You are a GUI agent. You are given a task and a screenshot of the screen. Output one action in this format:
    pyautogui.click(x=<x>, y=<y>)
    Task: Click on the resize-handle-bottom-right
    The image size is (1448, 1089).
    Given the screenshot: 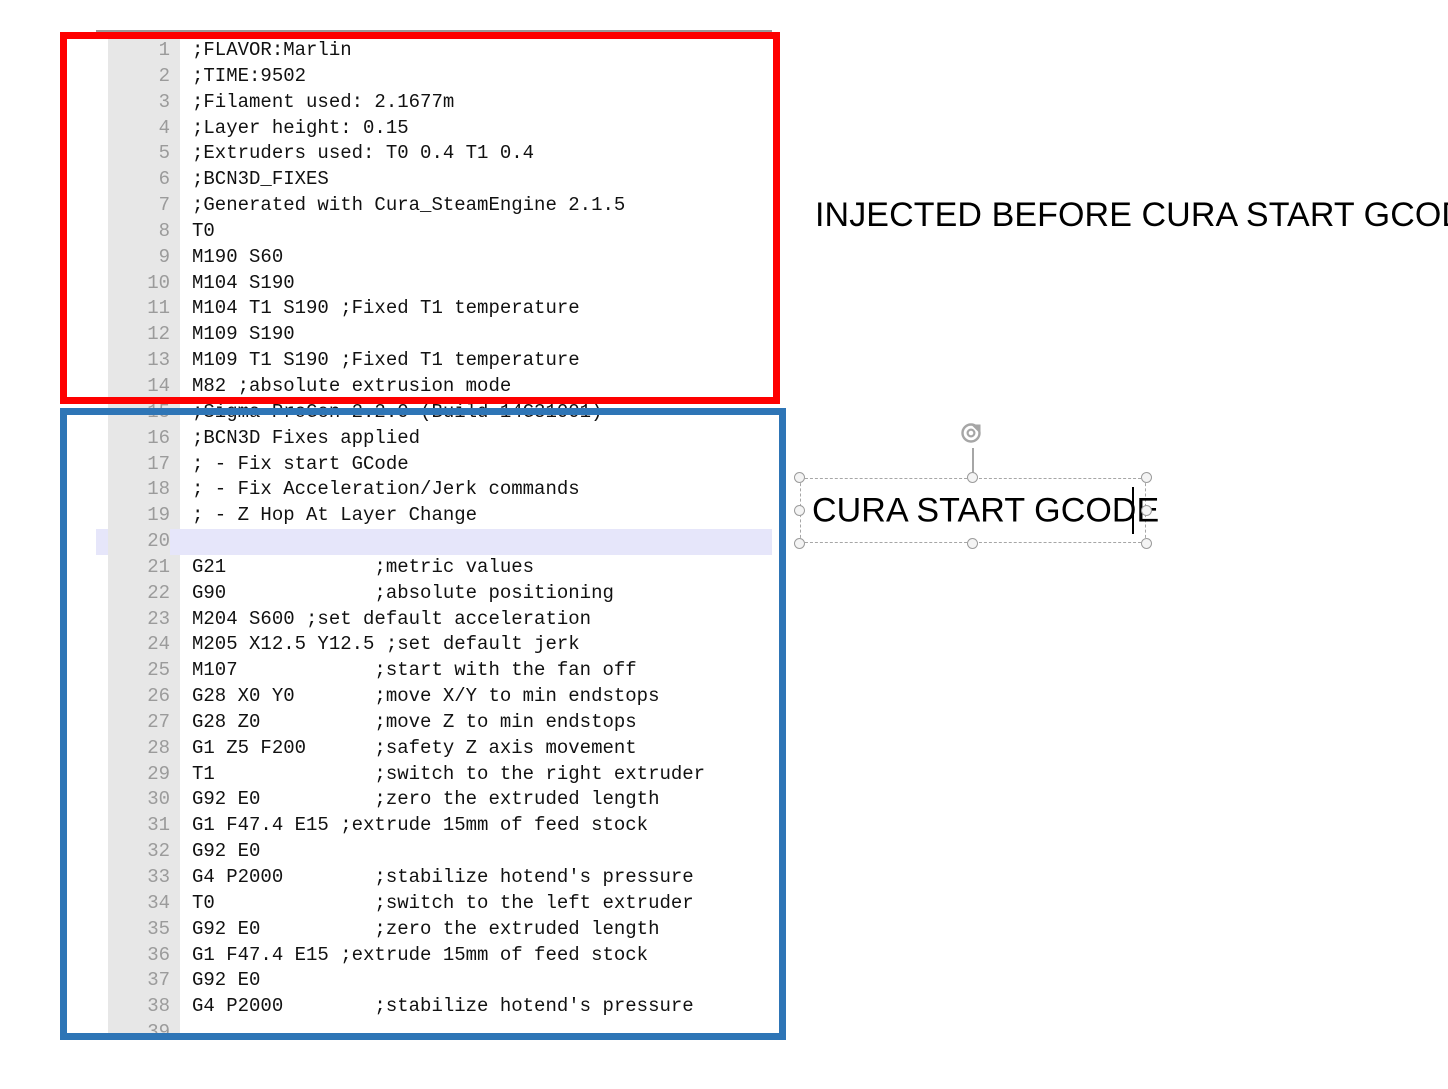 What is the action you would take?
    pyautogui.click(x=1146, y=543)
    